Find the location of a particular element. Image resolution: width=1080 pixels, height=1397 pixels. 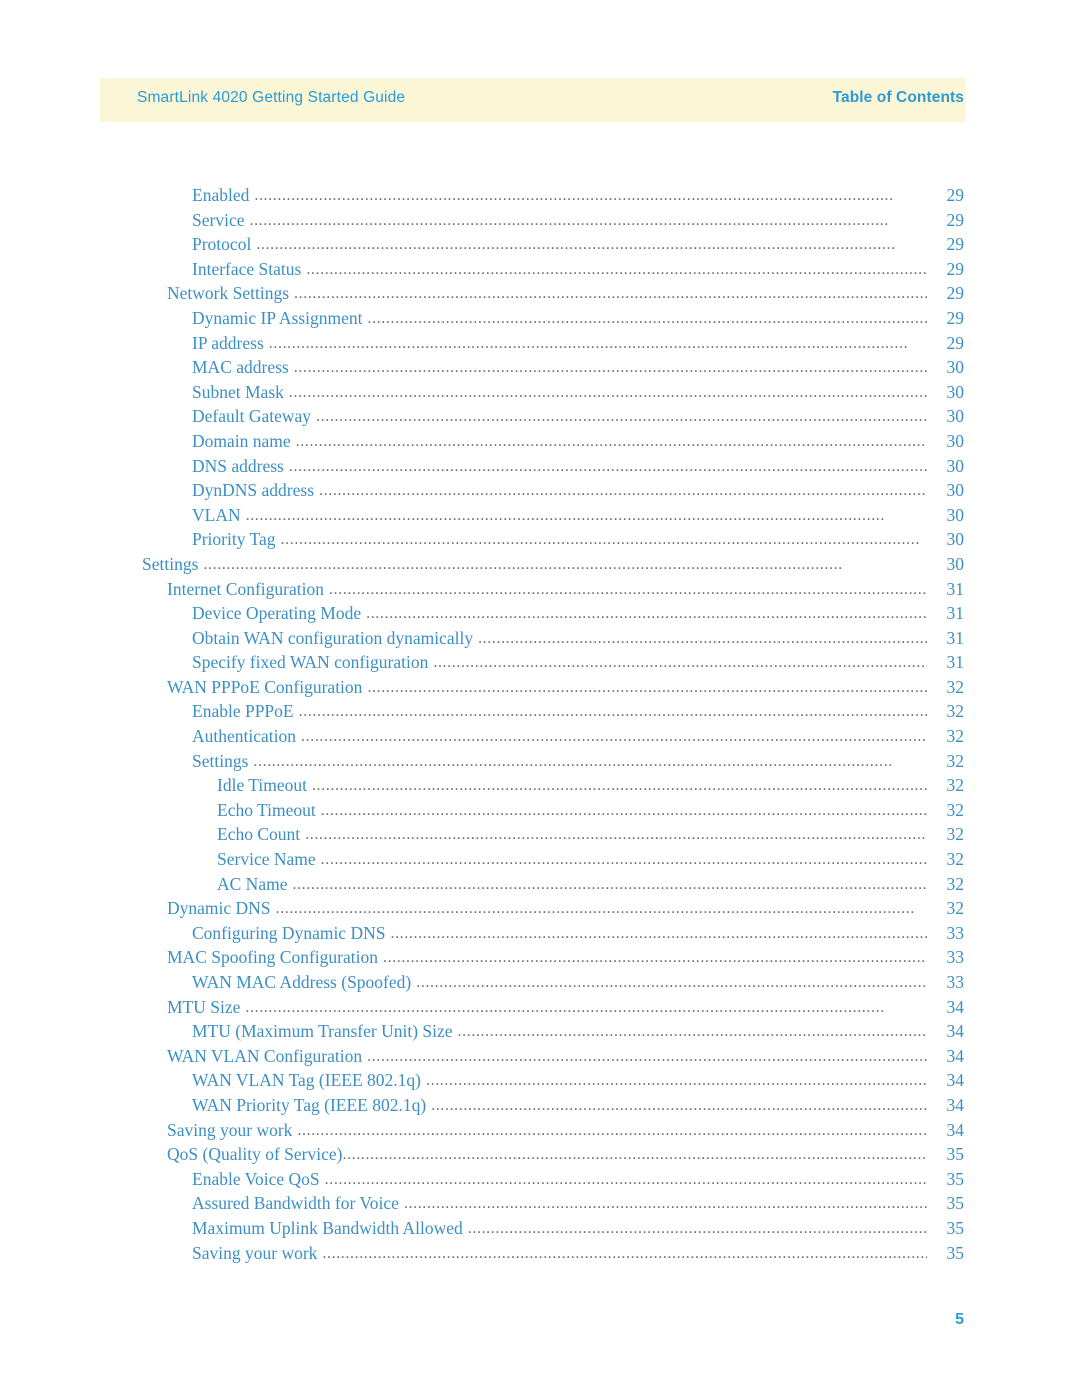

toc-entry-label: Enable PPPoE is located at coordinates (243, 711).